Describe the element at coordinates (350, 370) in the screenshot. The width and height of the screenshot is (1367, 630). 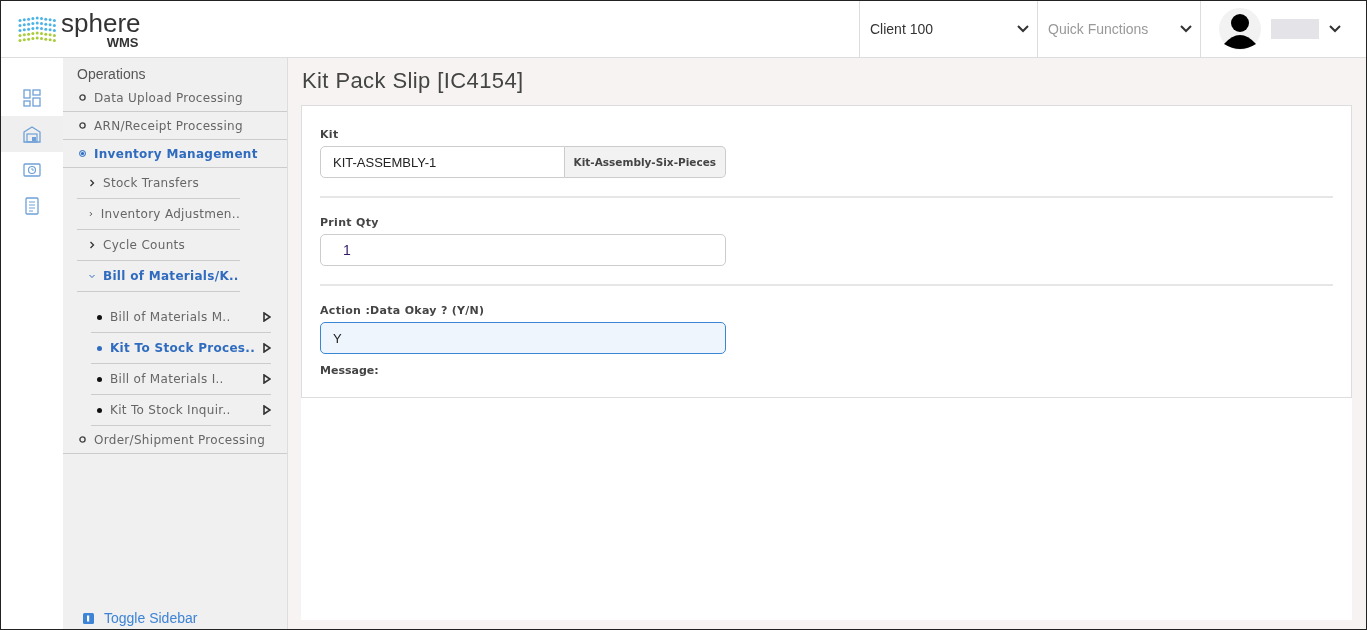
I see `message-label: Message:` at that location.